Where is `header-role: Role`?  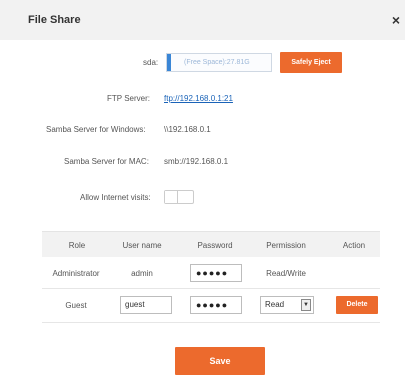 header-role: Role is located at coordinates (77, 245).